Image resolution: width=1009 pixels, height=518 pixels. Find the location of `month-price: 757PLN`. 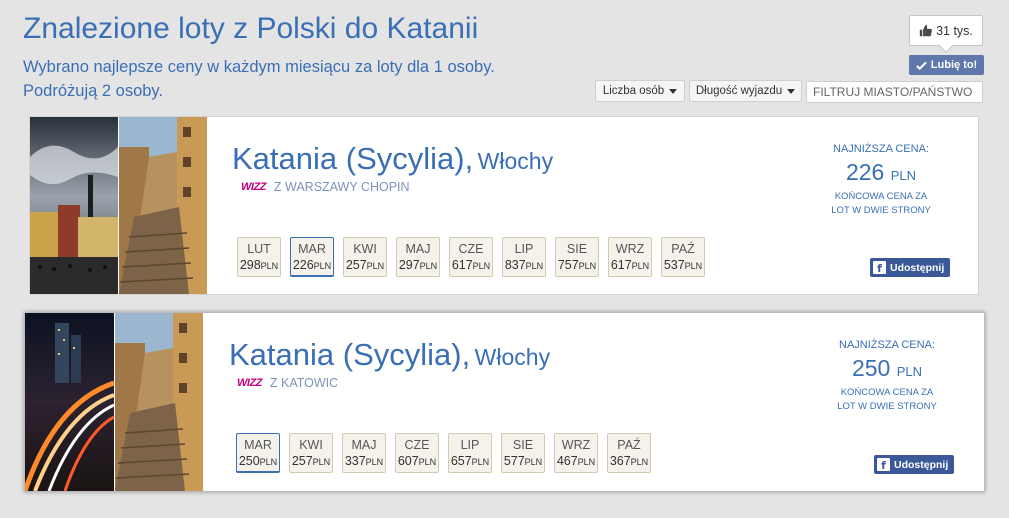

month-price: 757PLN is located at coordinates (577, 265).